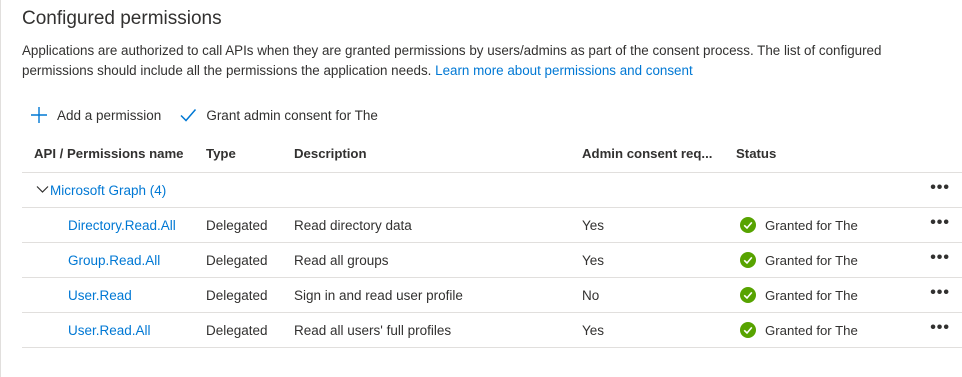  What do you see at coordinates (0, 188) in the screenshot?
I see `left-divider` at bounding box center [0, 188].